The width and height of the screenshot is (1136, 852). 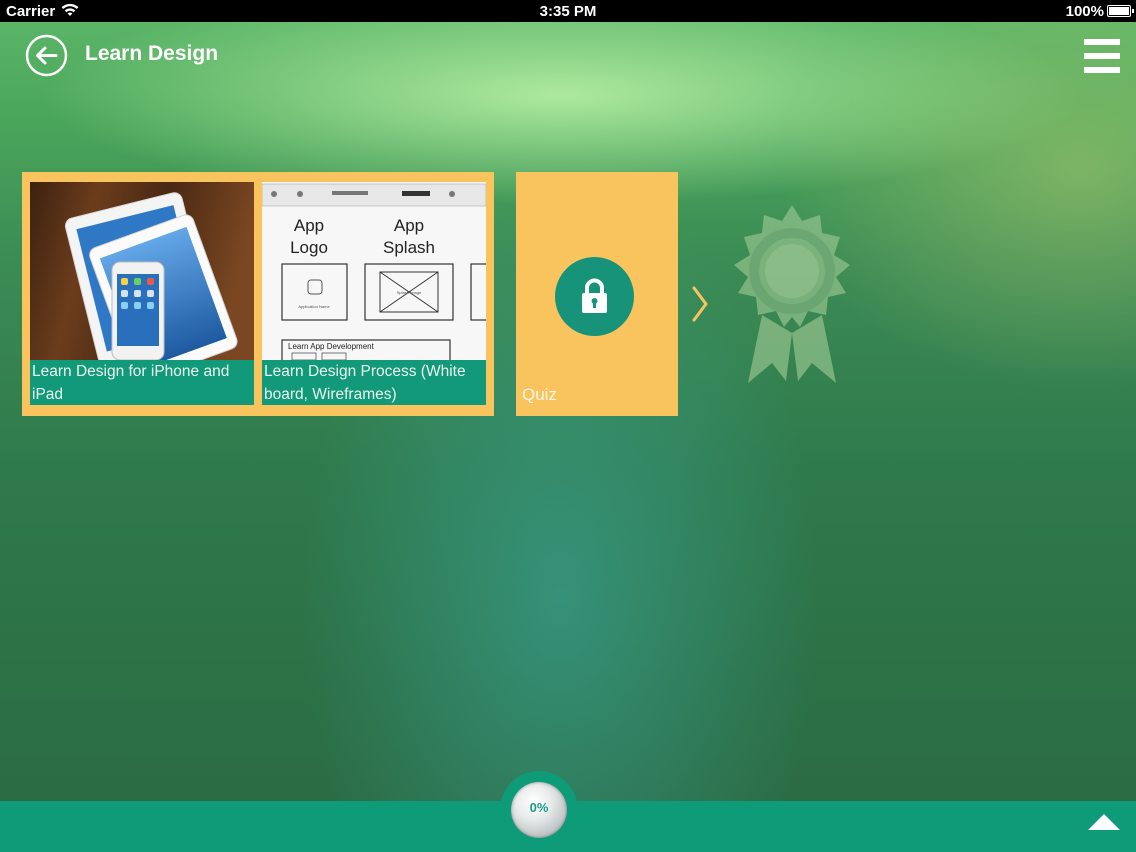 I want to click on chevron-right-icon, so click(x=700, y=304).